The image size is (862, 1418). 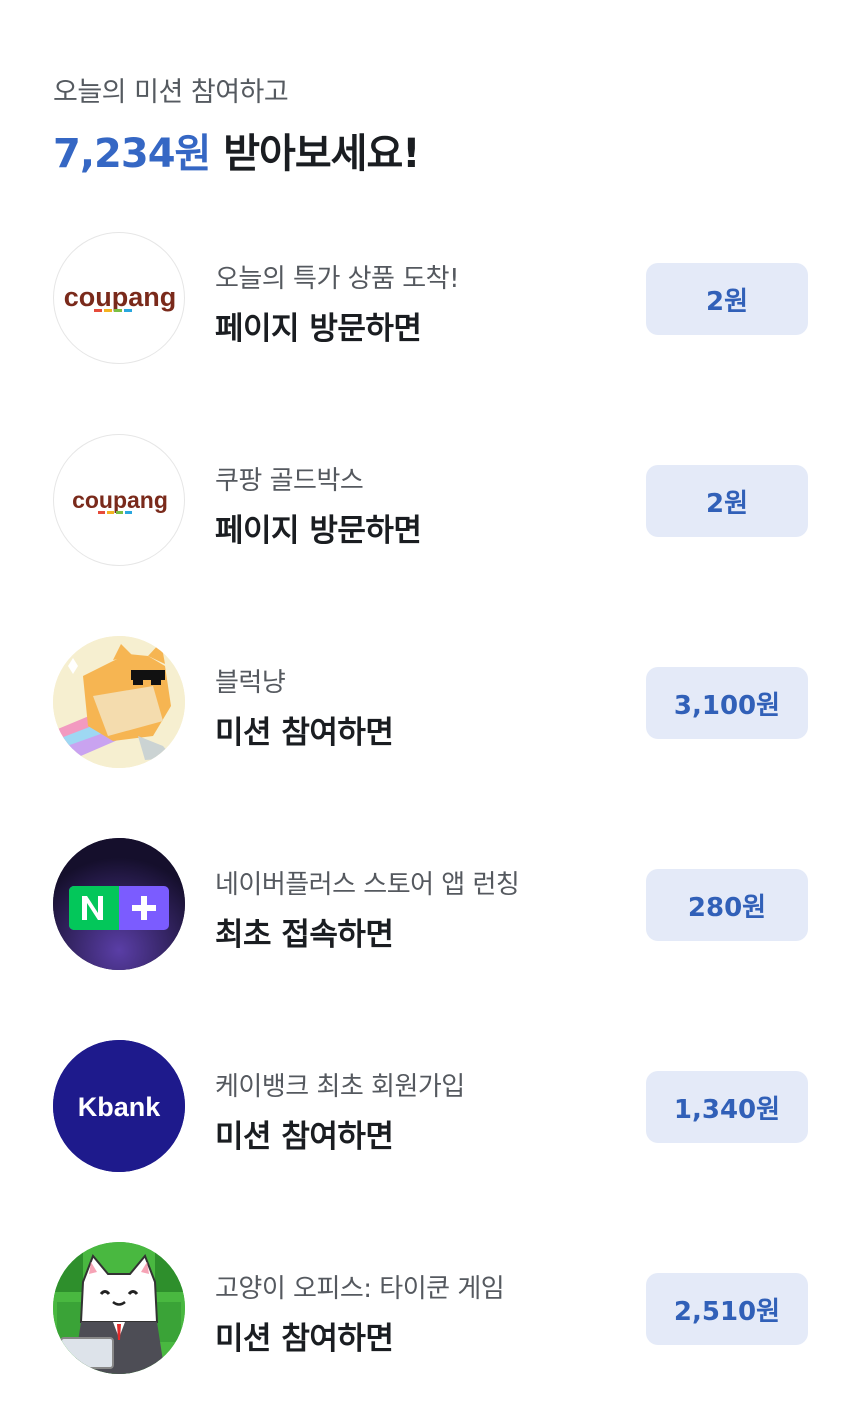 I want to click on reward-button: 3,100원, so click(x=727, y=703).